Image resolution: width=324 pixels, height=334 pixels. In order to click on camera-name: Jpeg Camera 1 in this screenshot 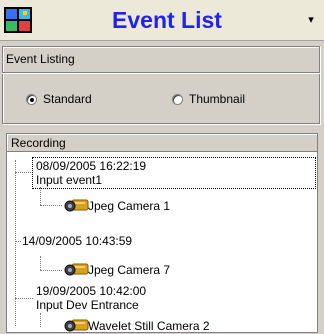, I will do `click(129, 206)`.